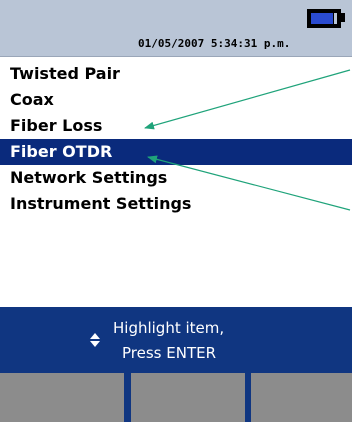 Image resolution: width=352 pixels, height=422 pixels. What do you see at coordinates (176, 178) in the screenshot?
I see `menu-item-network-settings: Network Settings` at bounding box center [176, 178].